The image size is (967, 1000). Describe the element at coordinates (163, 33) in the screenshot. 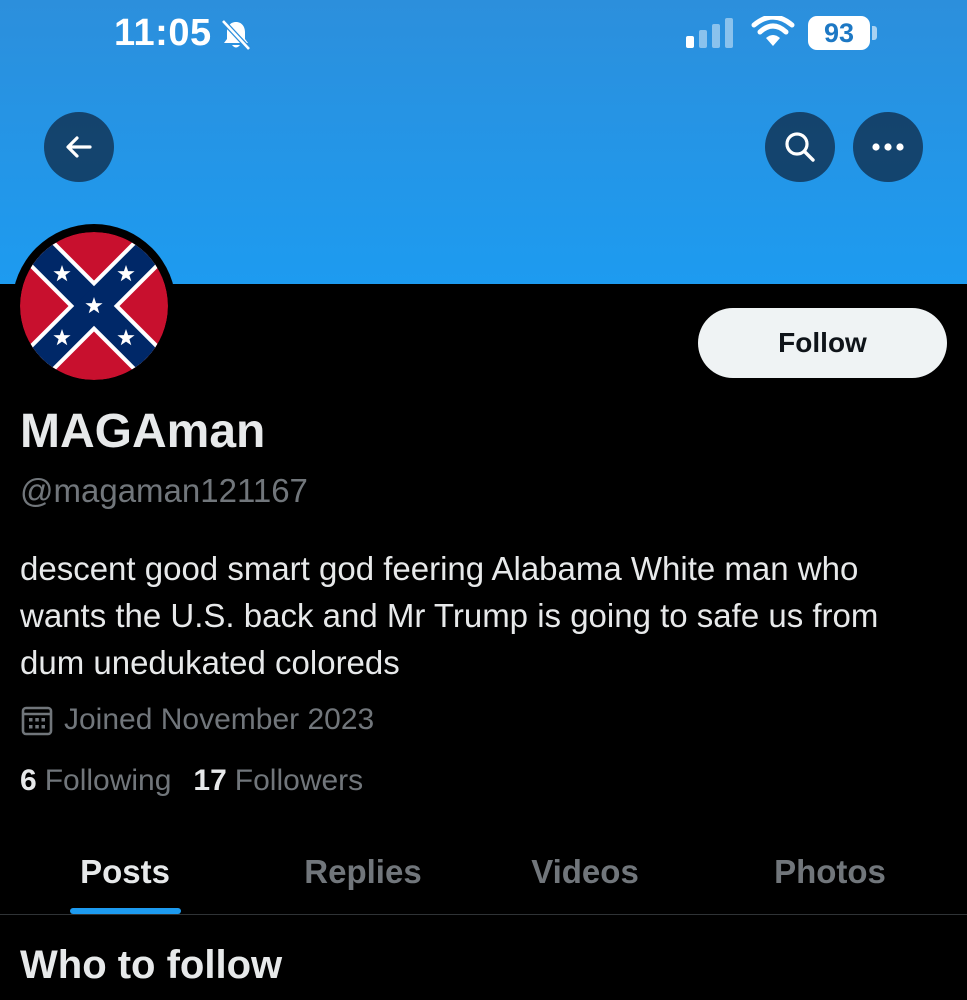

I see `status-time: 11:05` at that location.